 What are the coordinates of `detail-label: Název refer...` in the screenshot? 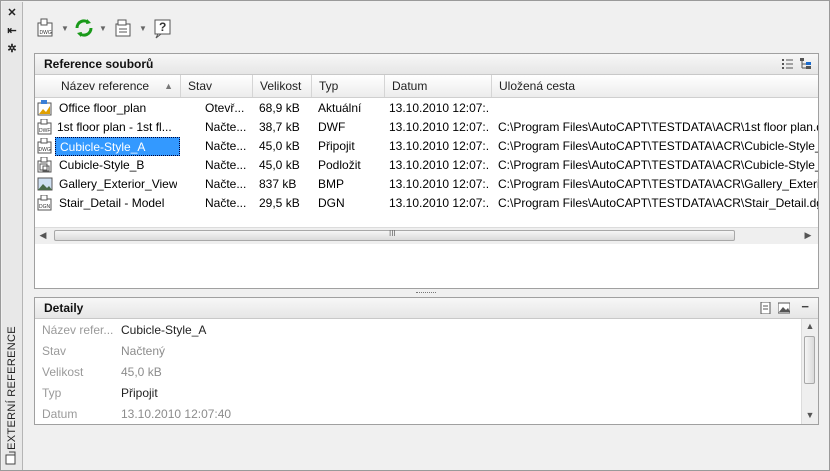 It's located at (78, 330).